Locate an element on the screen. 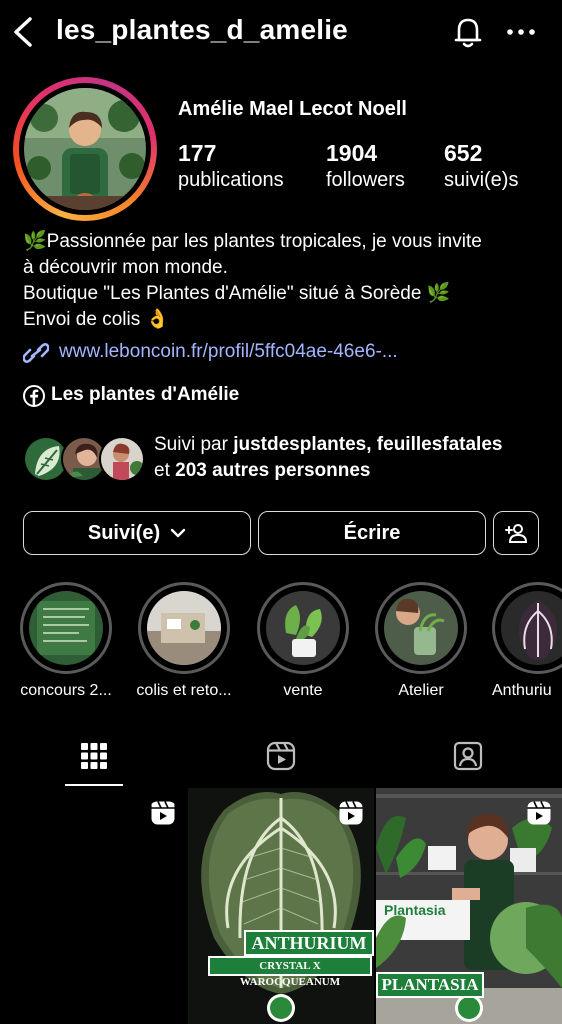 The width and height of the screenshot is (562, 1024). tab-tagged is located at coordinates (467, 759).